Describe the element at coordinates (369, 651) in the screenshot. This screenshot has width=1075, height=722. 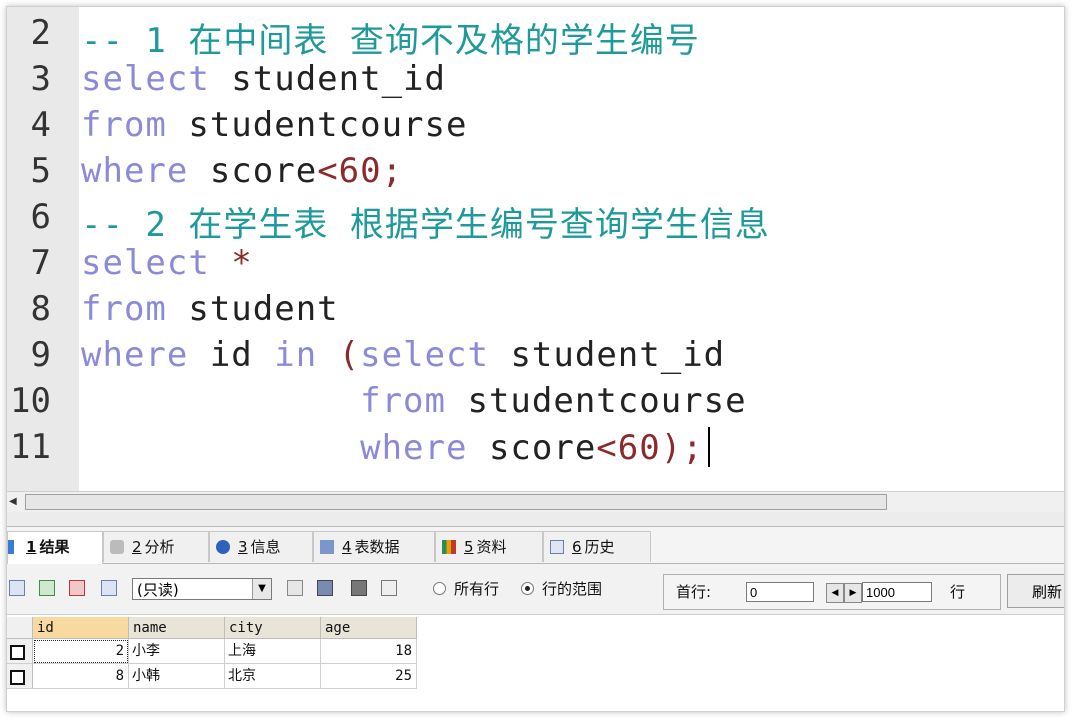
I see `table-cell: 18` at that location.